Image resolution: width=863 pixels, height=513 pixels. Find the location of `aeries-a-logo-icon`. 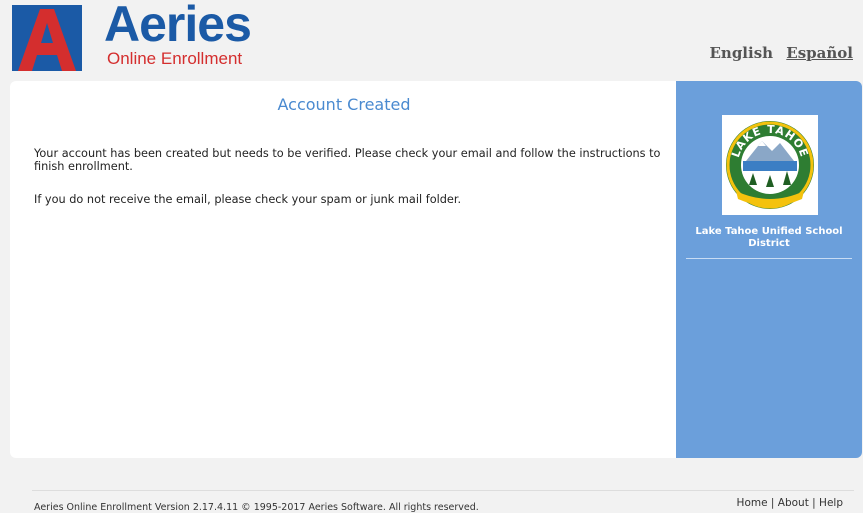

aeries-a-logo-icon is located at coordinates (47, 38).